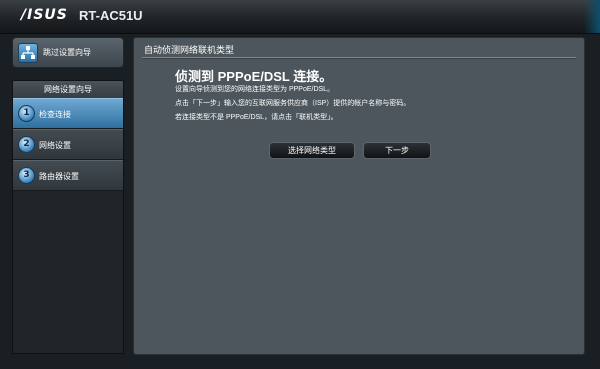 This screenshot has height=369, width=600. What do you see at coordinates (59, 176) in the screenshot?
I see `step-label: 路由器设置` at bounding box center [59, 176].